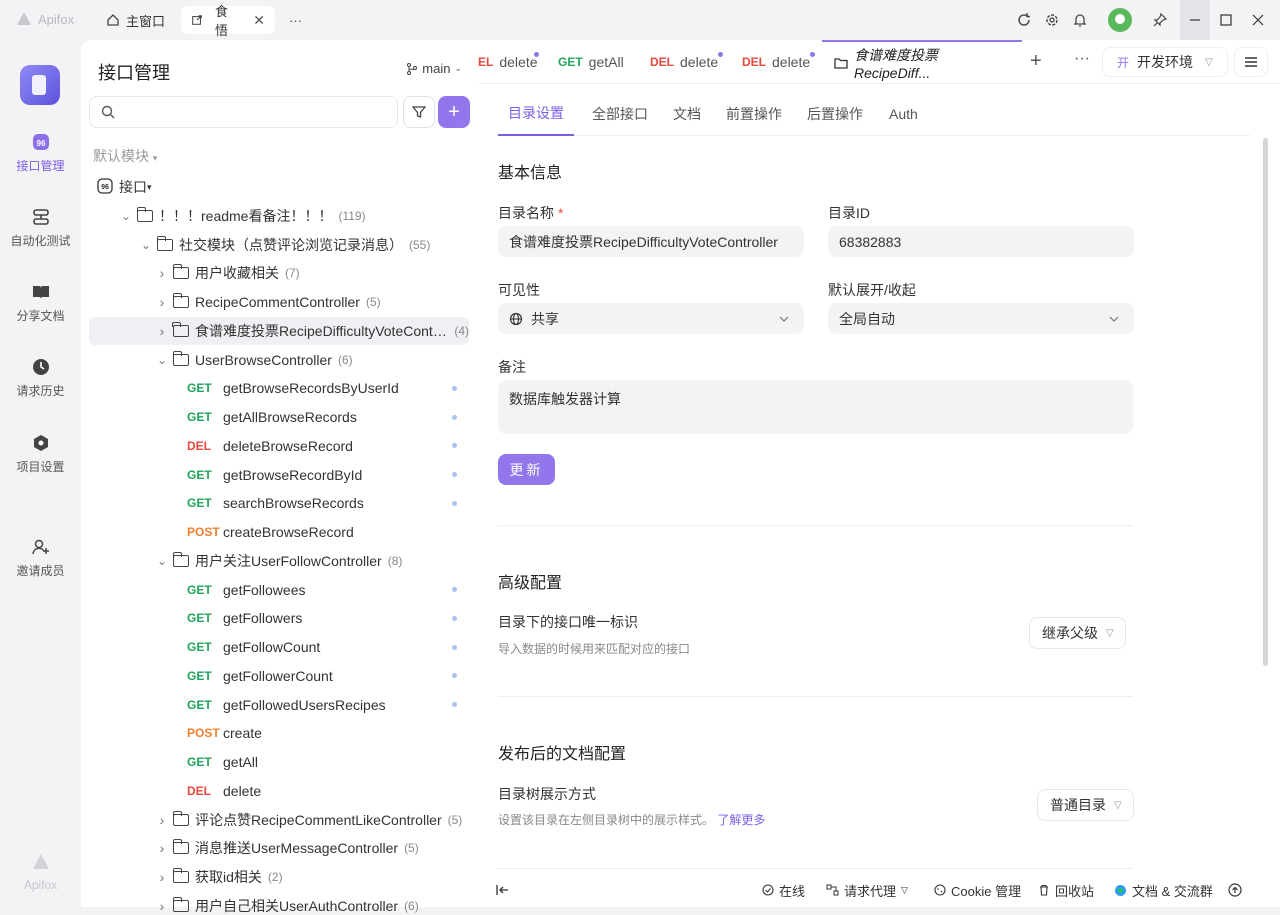 The height and width of the screenshot is (915, 1280). Describe the element at coordinates (783, 890) in the screenshot. I see `online-status: 在线` at that location.